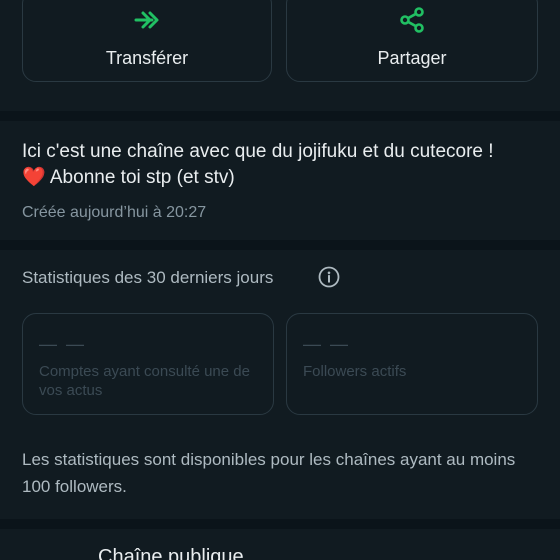  I want to click on info-icon, so click(329, 277).